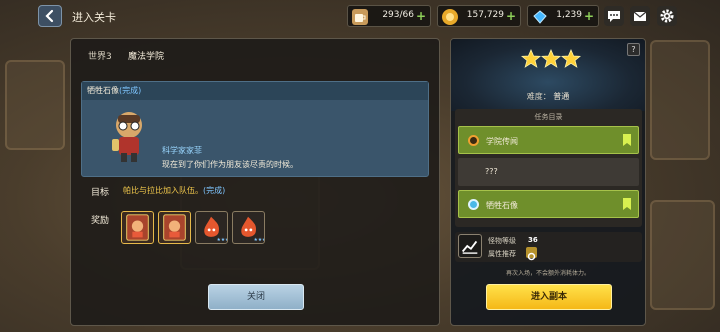 Image resolution: width=720 pixels, height=332 pixels. What do you see at coordinates (548, 172) in the screenshot?
I see `quest-row-unknown: ???` at bounding box center [548, 172].